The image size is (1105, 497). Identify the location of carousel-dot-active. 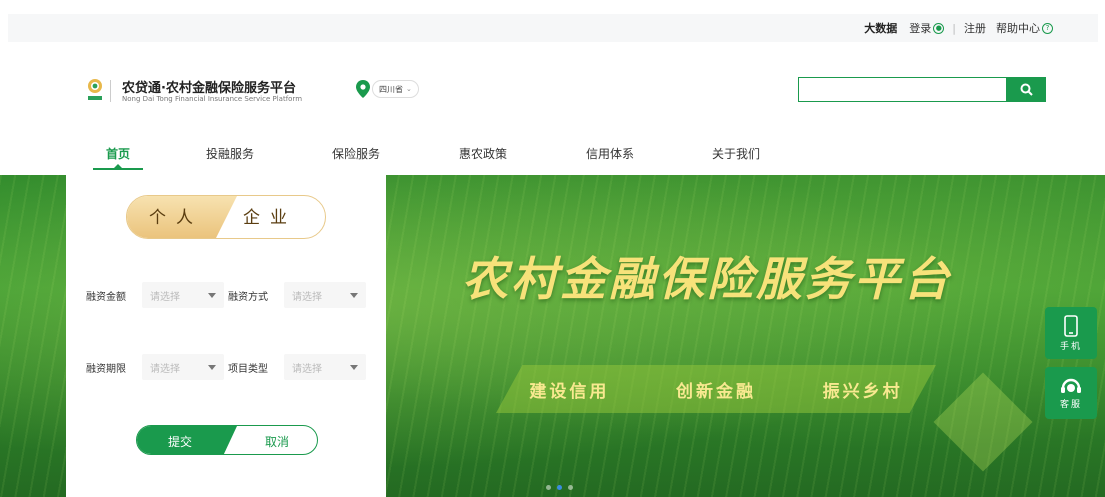
(559, 487).